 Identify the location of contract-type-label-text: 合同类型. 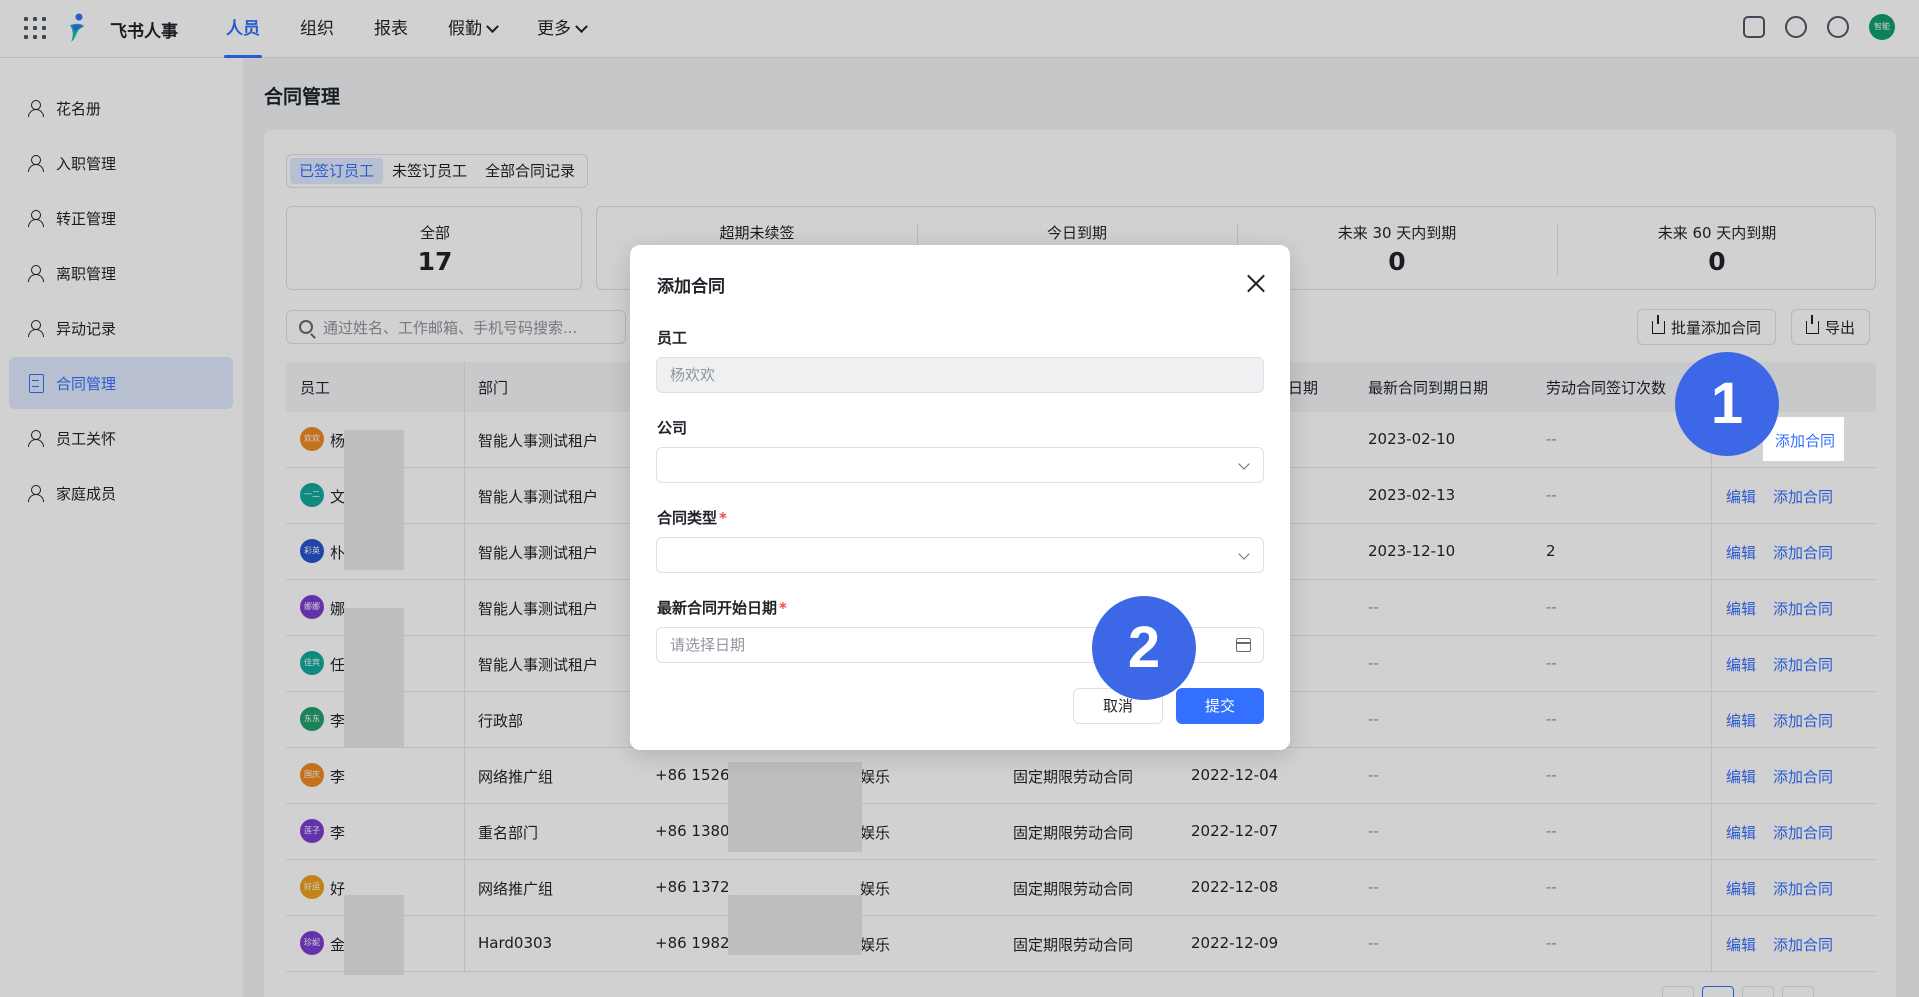
(687, 518).